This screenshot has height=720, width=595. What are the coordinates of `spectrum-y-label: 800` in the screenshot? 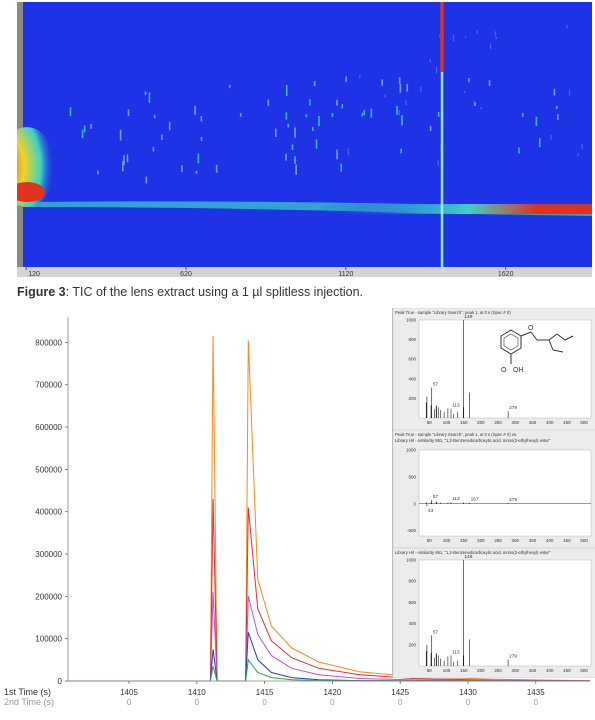 It's located at (412, 581).